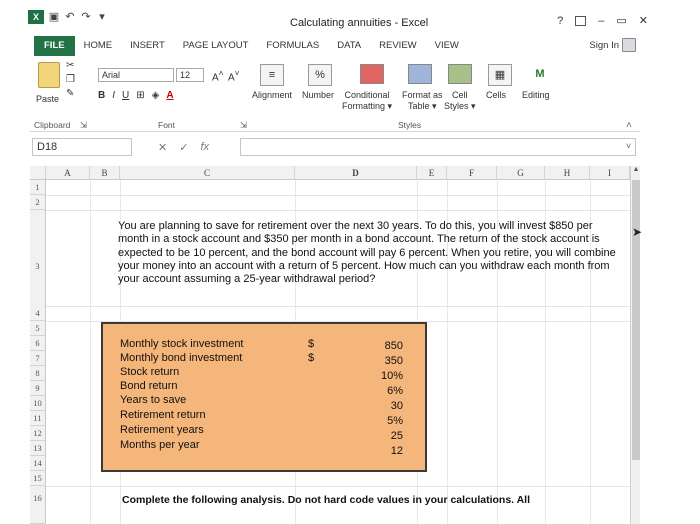  What do you see at coordinates (218, 75) in the screenshot?
I see `increase-font-icon: A˄` at bounding box center [218, 75].